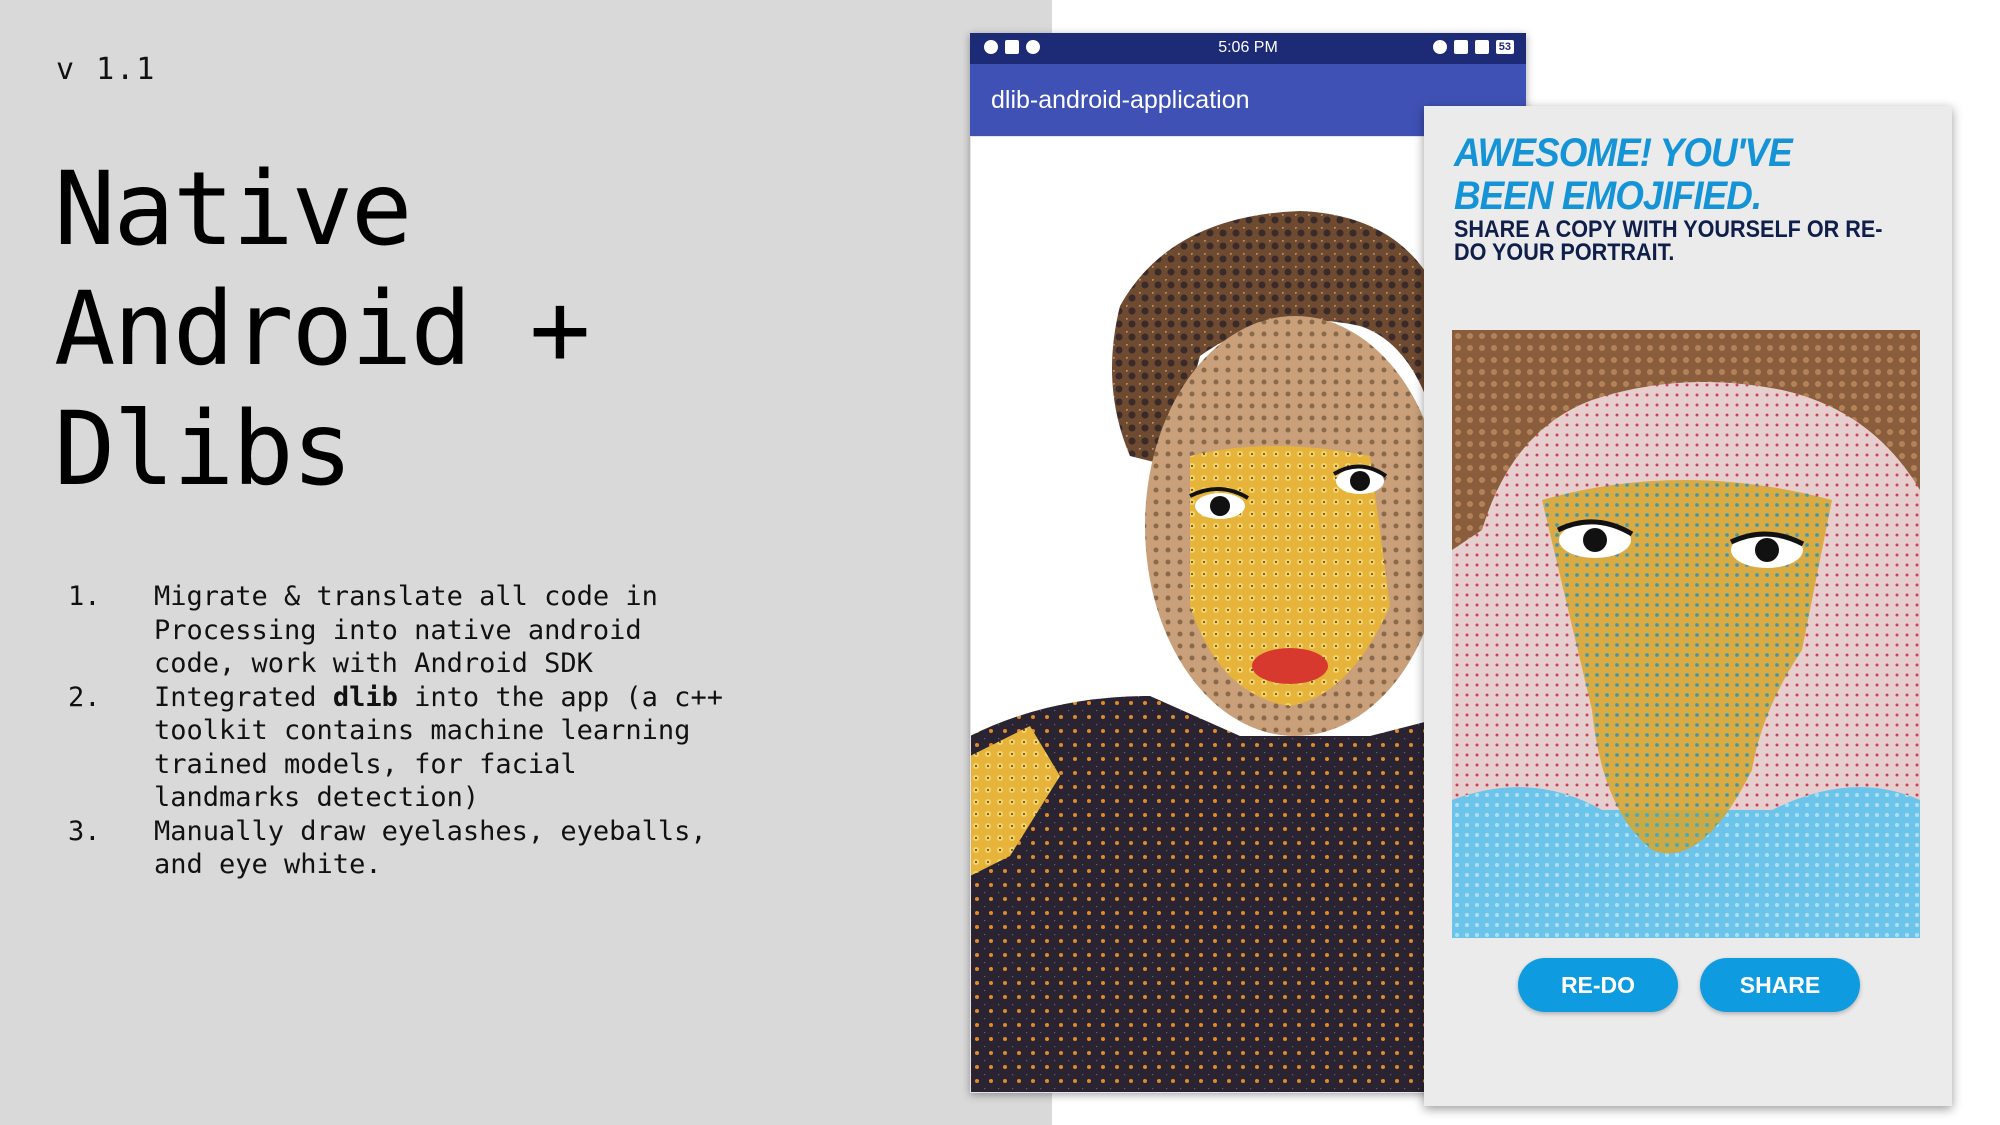  What do you see at coordinates (84, 596) in the screenshot?
I see `step-number: 1.` at bounding box center [84, 596].